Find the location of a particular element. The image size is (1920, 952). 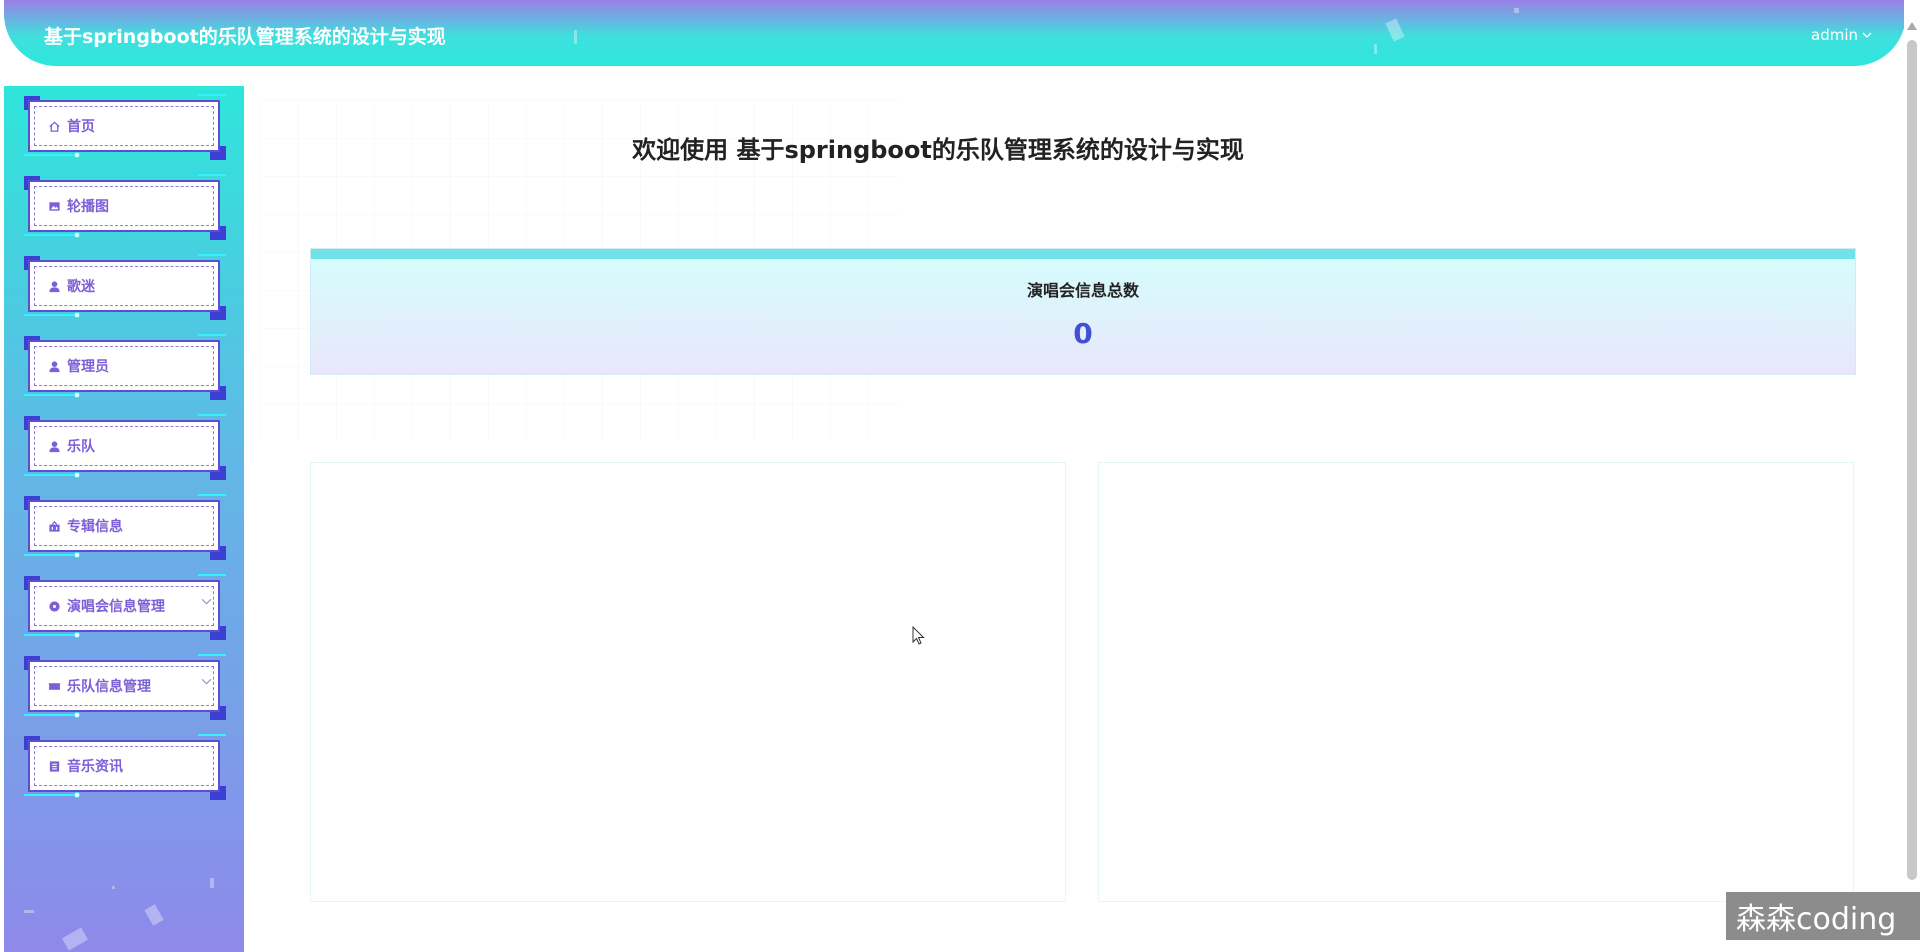

welcome-title: 欢迎使用 基于springboot的乐队管理系统的设计与实现 is located at coordinates (938, 150).